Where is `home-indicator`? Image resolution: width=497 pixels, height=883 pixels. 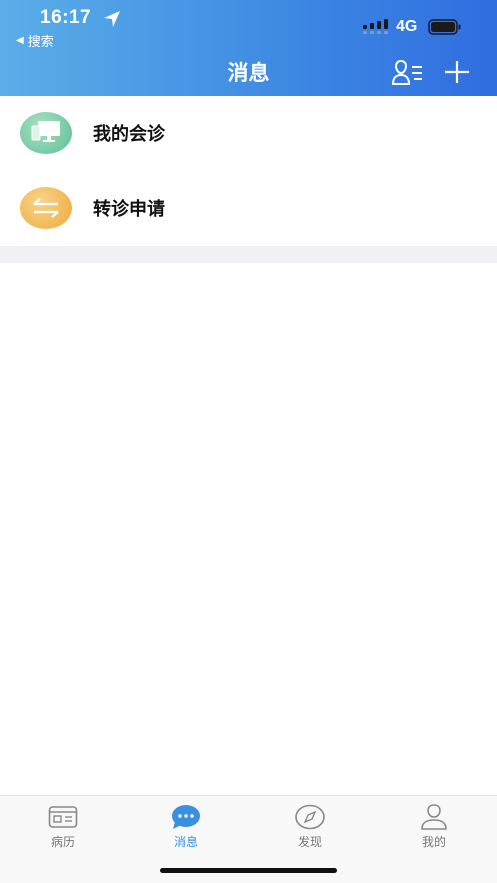 home-indicator is located at coordinates (248, 870).